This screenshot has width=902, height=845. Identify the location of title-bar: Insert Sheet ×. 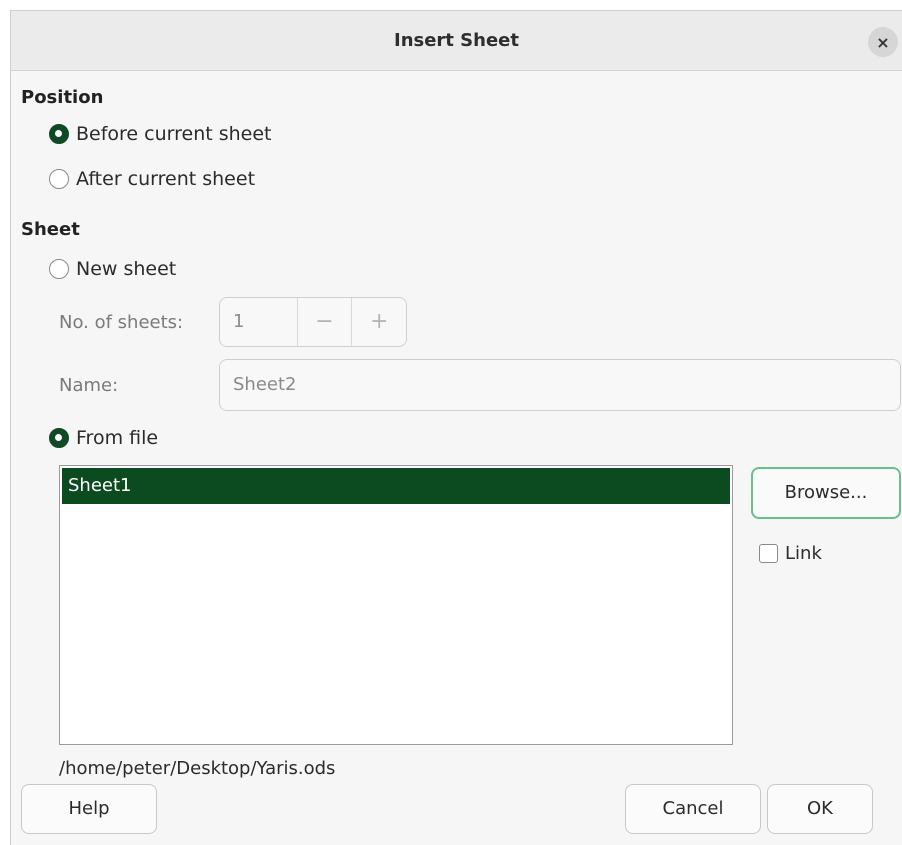
(456, 41).